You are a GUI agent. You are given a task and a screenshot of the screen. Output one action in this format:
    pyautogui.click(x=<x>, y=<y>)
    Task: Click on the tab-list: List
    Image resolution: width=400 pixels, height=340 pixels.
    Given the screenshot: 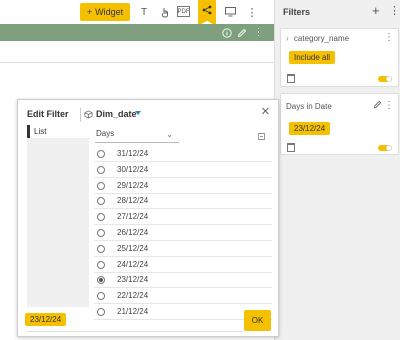 What is the action you would take?
    pyautogui.click(x=58, y=131)
    